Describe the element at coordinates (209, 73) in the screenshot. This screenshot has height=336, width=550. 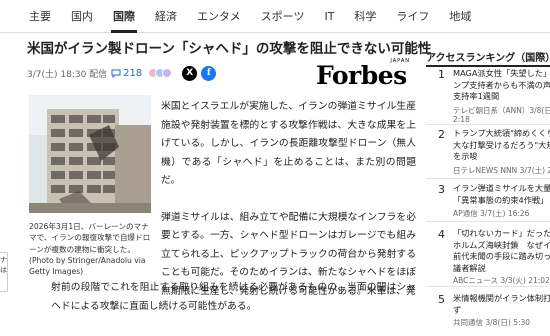
I see `facebook-share-icon: f` at that location.